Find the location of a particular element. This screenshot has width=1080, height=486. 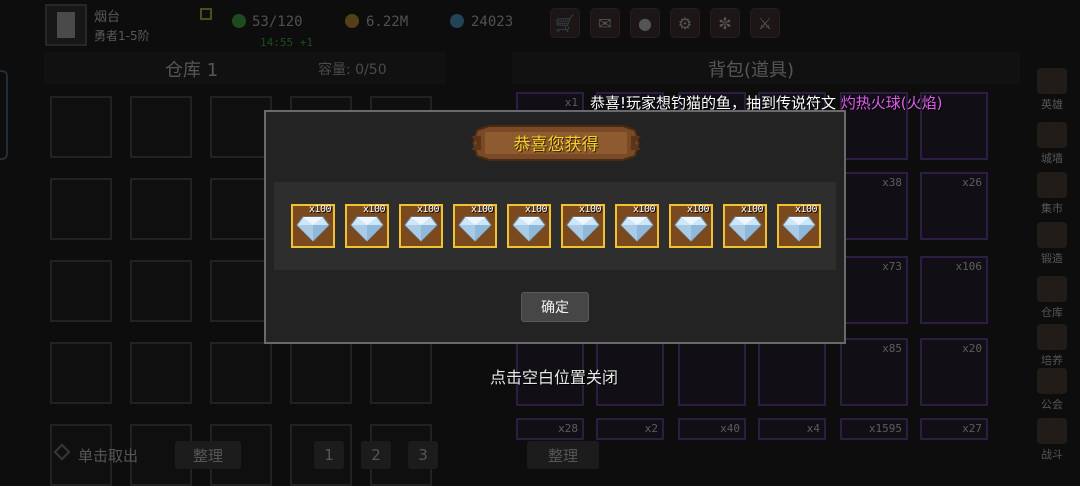

sidebar-item-1: 英雄 is located at coordinates (1052, 91).